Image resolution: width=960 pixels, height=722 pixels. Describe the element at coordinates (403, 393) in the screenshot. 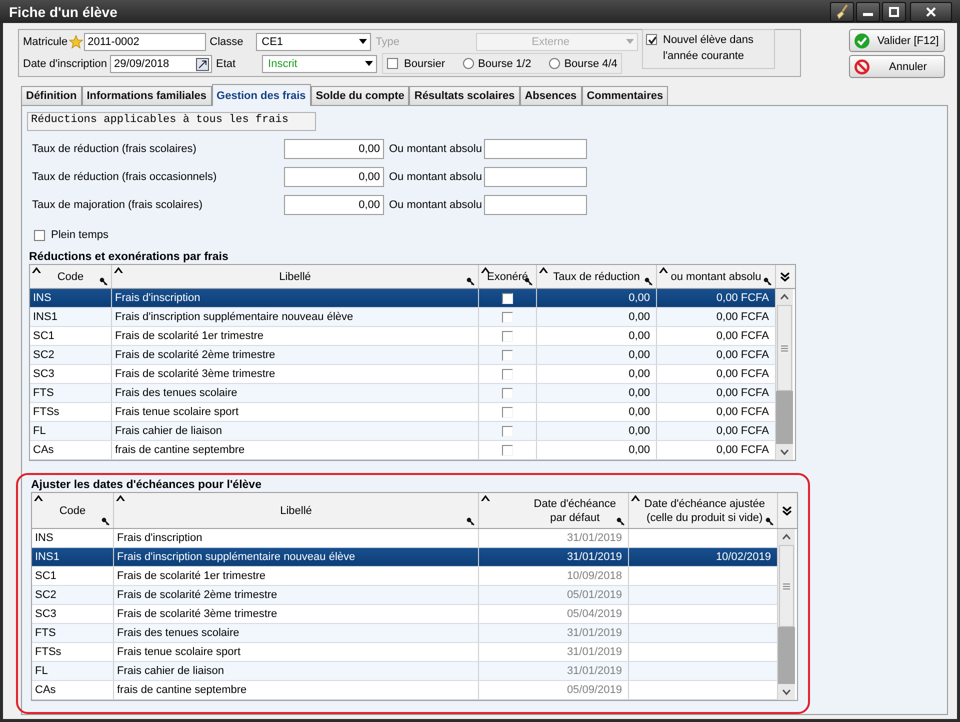

I see `table-row: FTS Frais des tenues scolaire 0,00 0,00 FCFA` at that location.